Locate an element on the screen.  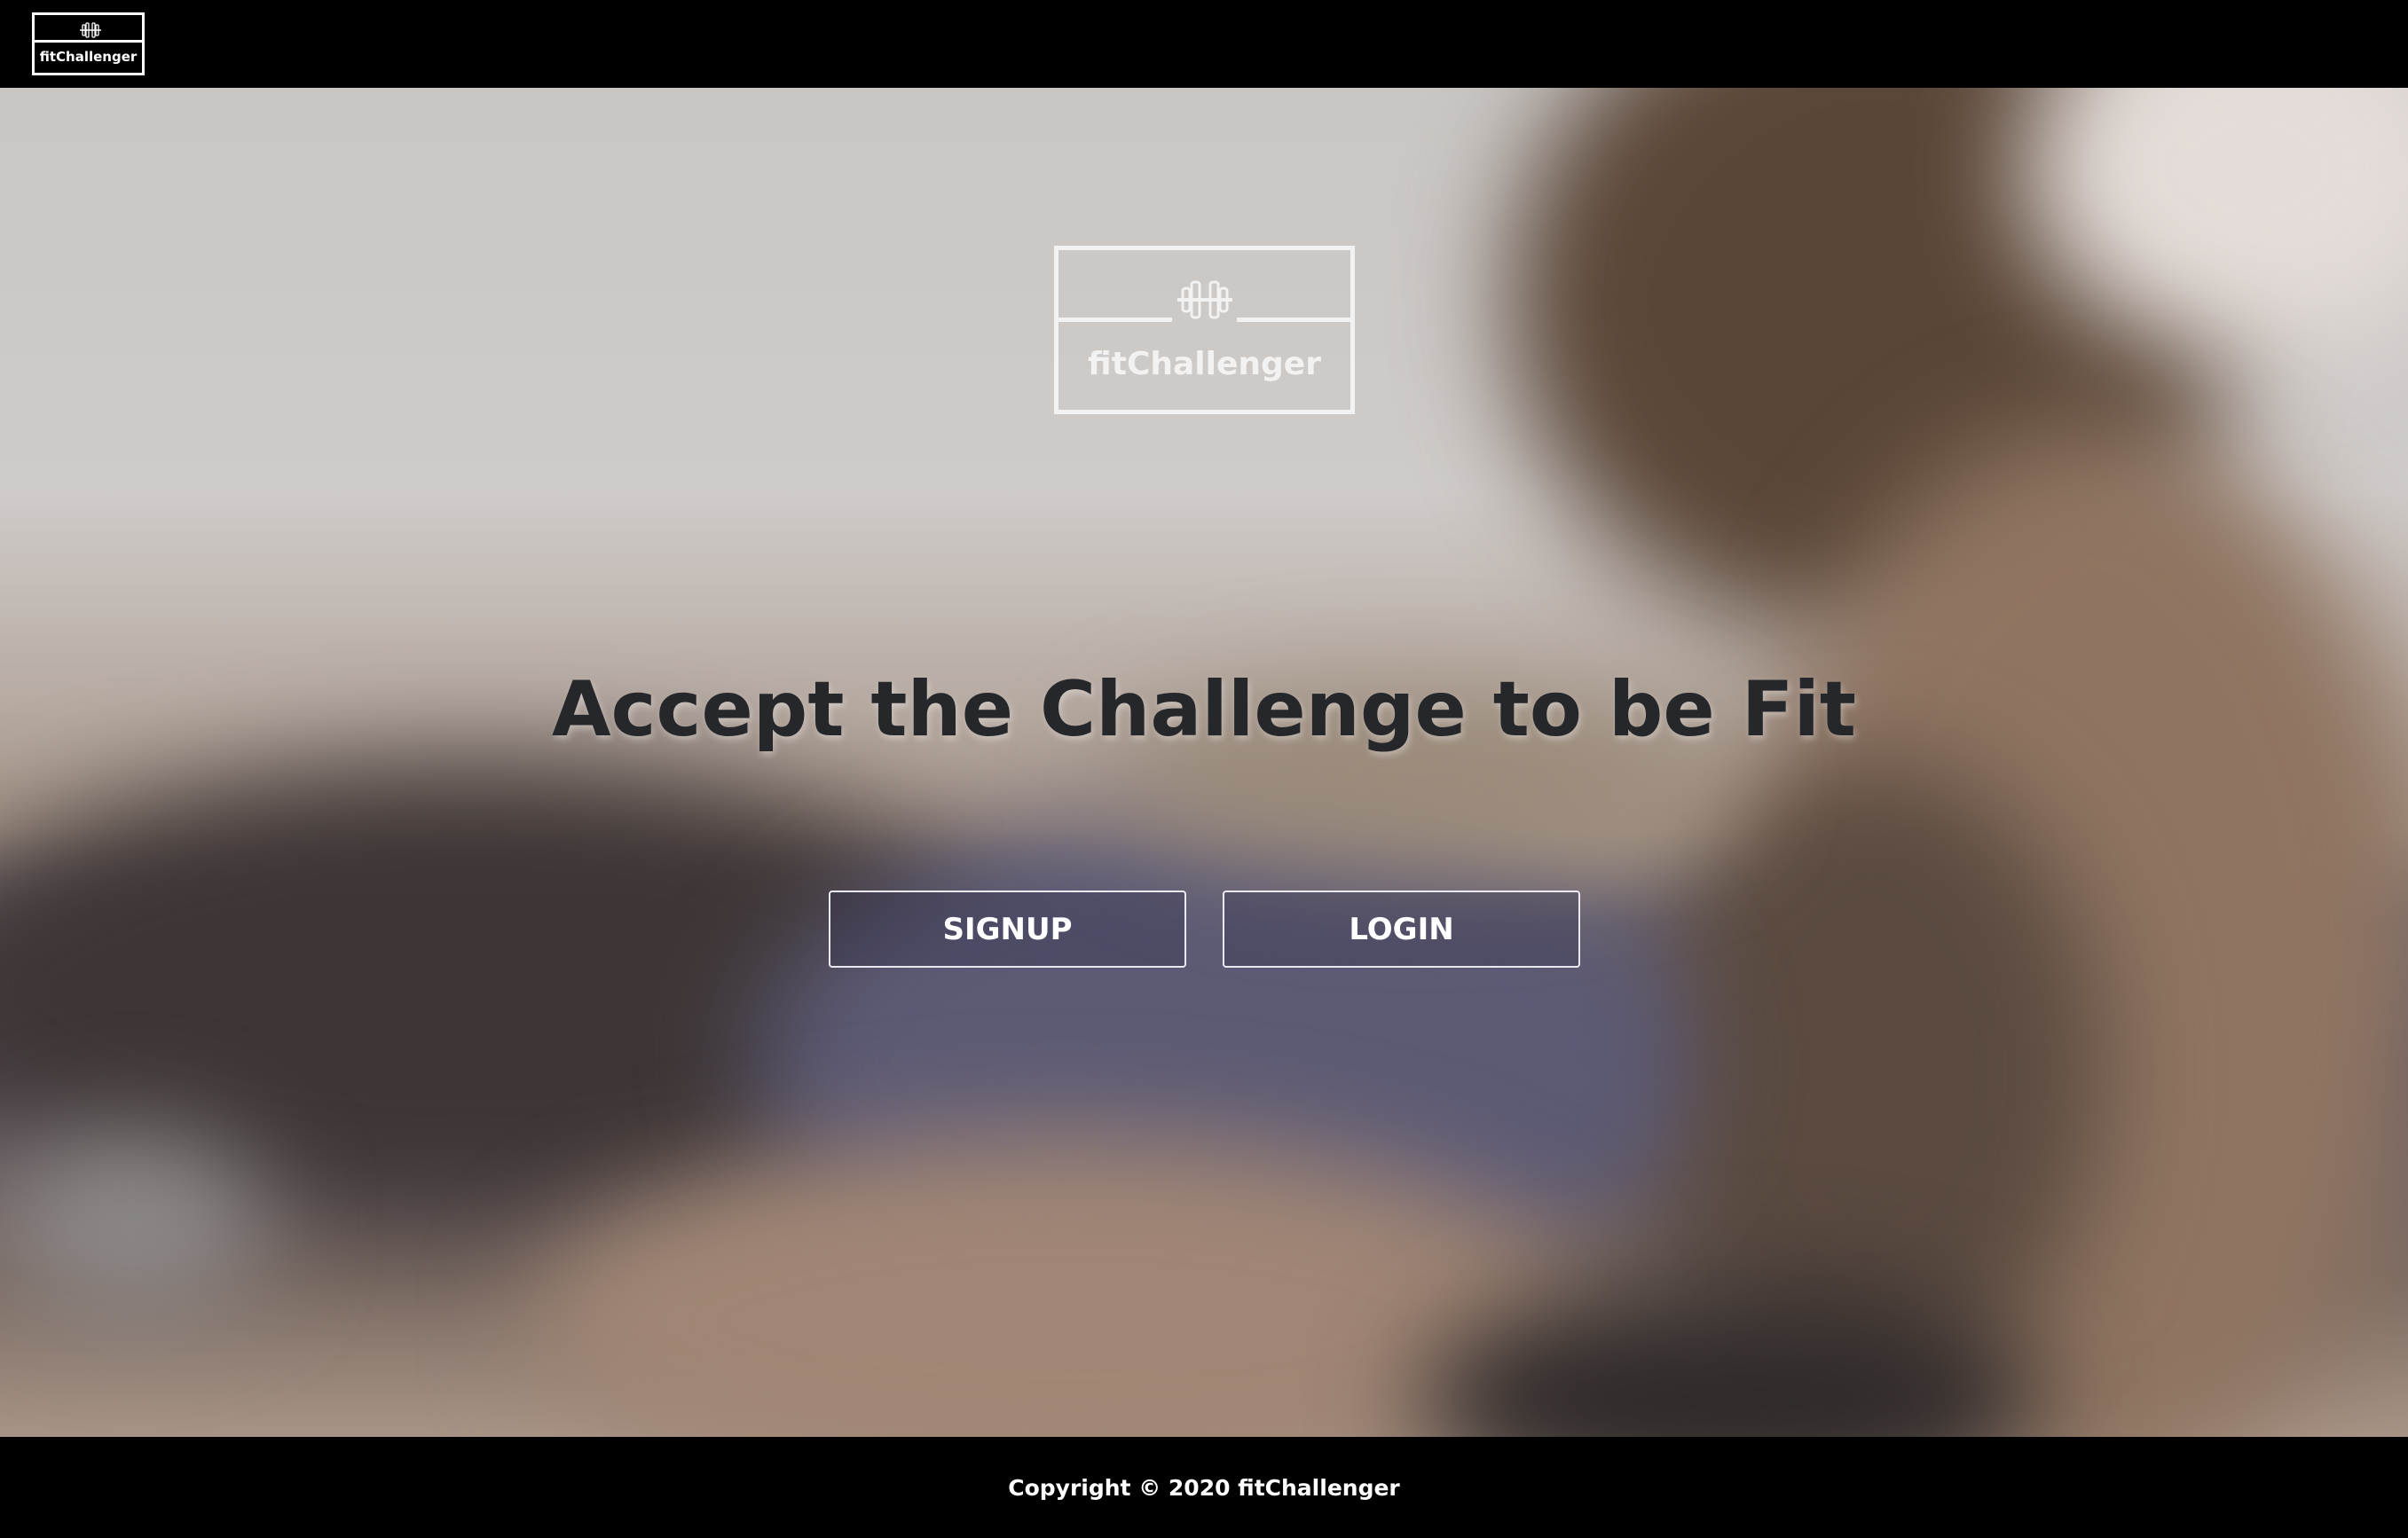
hero-headline: Accept the Challenge to be Fit is located at coordinates (1204, 709).